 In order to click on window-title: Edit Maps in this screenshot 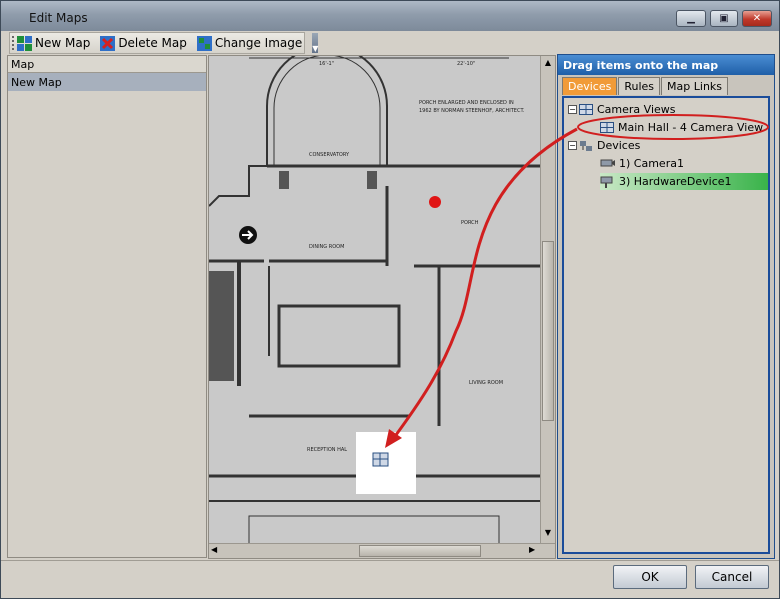, I will do `click(58, 18)`.